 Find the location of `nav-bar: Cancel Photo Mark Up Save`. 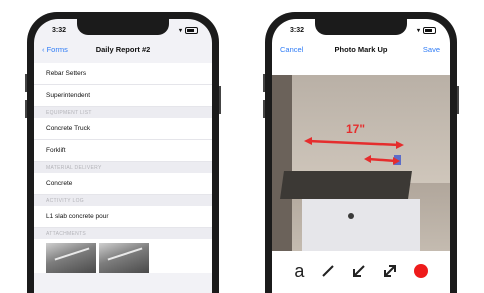

nav-bar: Cancel Photo Mark Up Save is located at coordinates (361, 49).